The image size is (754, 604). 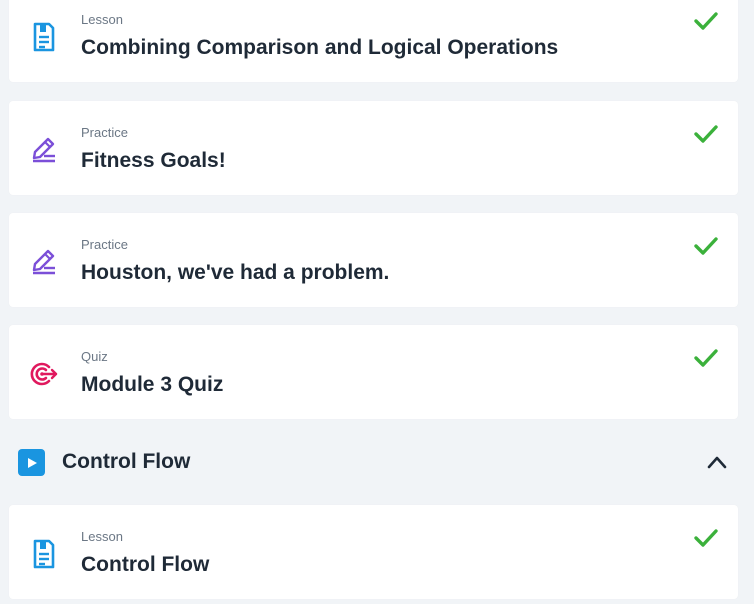 What do you see at coordinates (44, 374) in the screenshot?
I see `quiz-target-icon` at bounding box center [44, 374].